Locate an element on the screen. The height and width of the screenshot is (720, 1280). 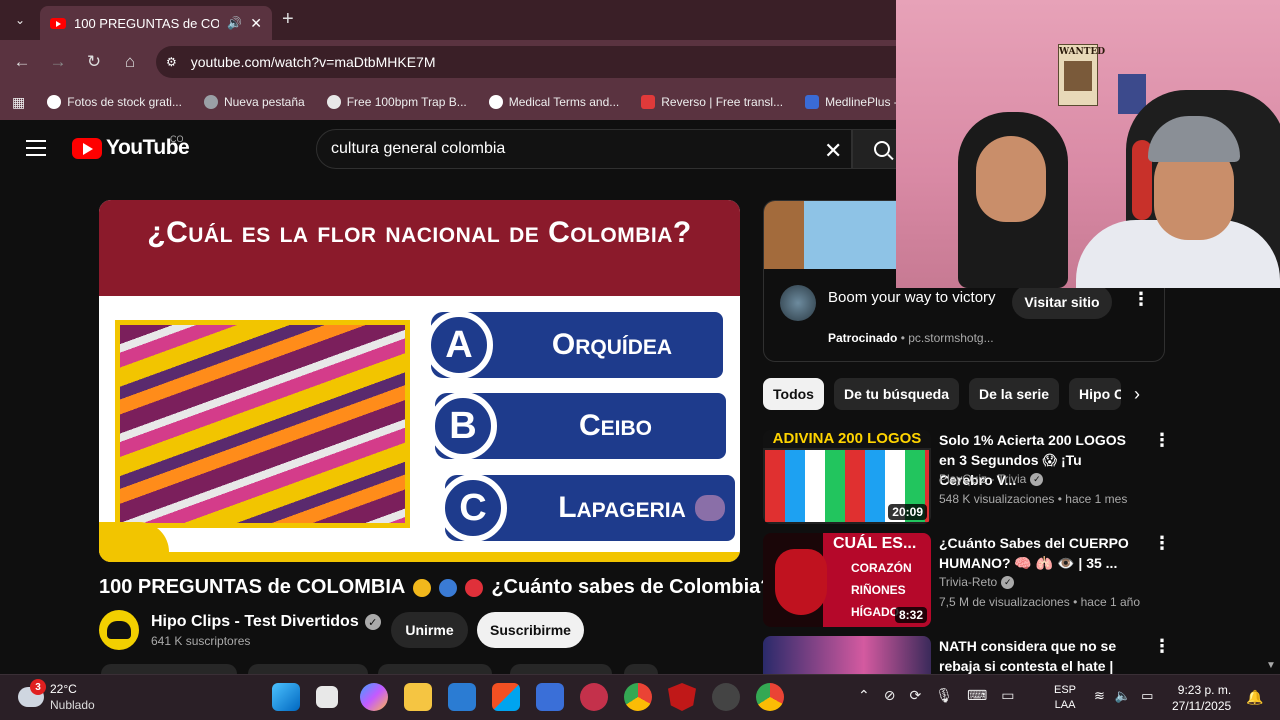
video-thumbnail: ADIVINA 200 LOGOS 20:09 is located at coordinates (847, 477).